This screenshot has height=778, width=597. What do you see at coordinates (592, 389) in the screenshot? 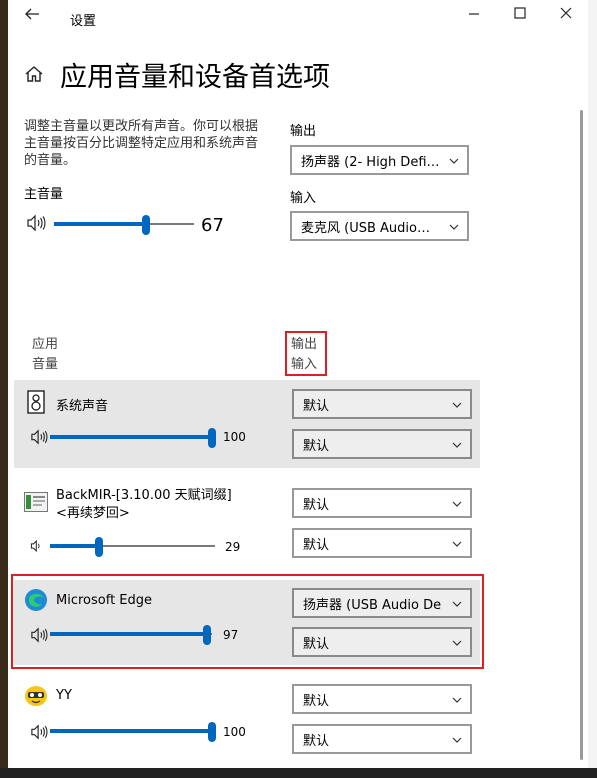
I see `desktop-background-right` at bounding box center [592, 389].